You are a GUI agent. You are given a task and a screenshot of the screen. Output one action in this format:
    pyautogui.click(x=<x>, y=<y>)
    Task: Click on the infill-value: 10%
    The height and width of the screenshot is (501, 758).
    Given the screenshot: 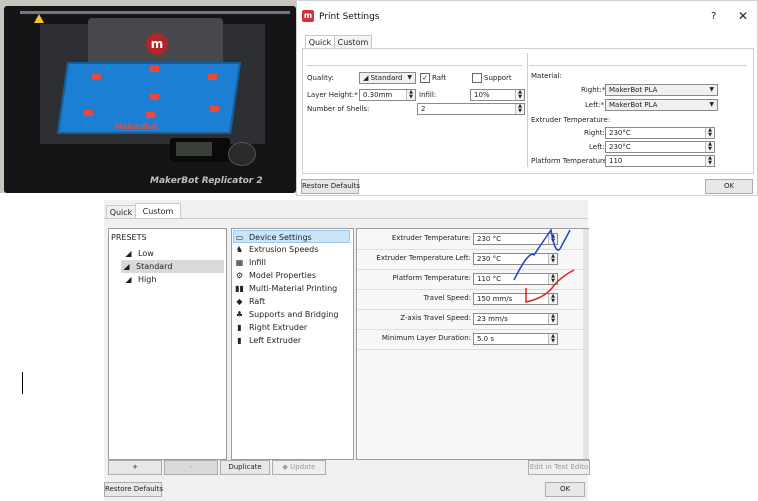 What is the action you would take?
    pyautogui.click(x=482, y=95)
    